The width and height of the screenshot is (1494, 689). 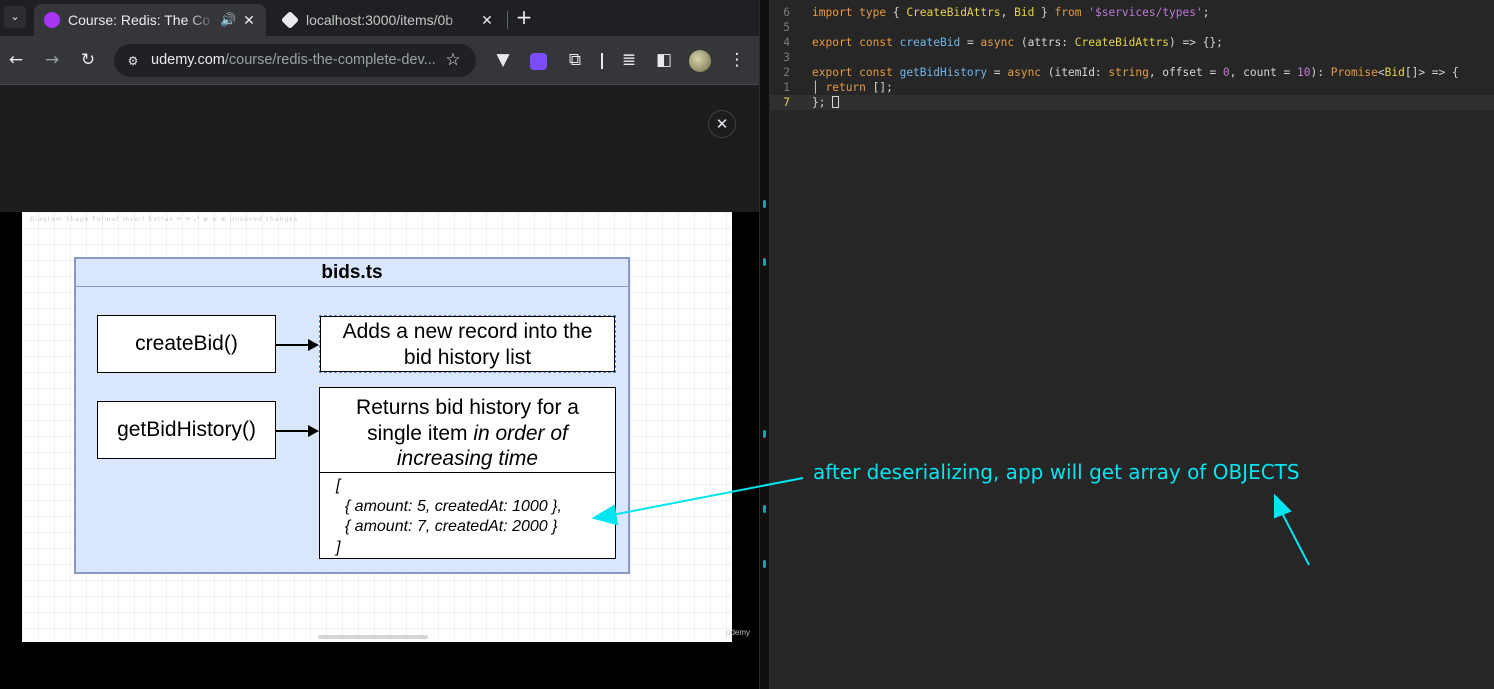 What do you see at coordinates (538, 61) in the screenshot?
I see `purple-extension-icon` at bounding box center [538, 61].